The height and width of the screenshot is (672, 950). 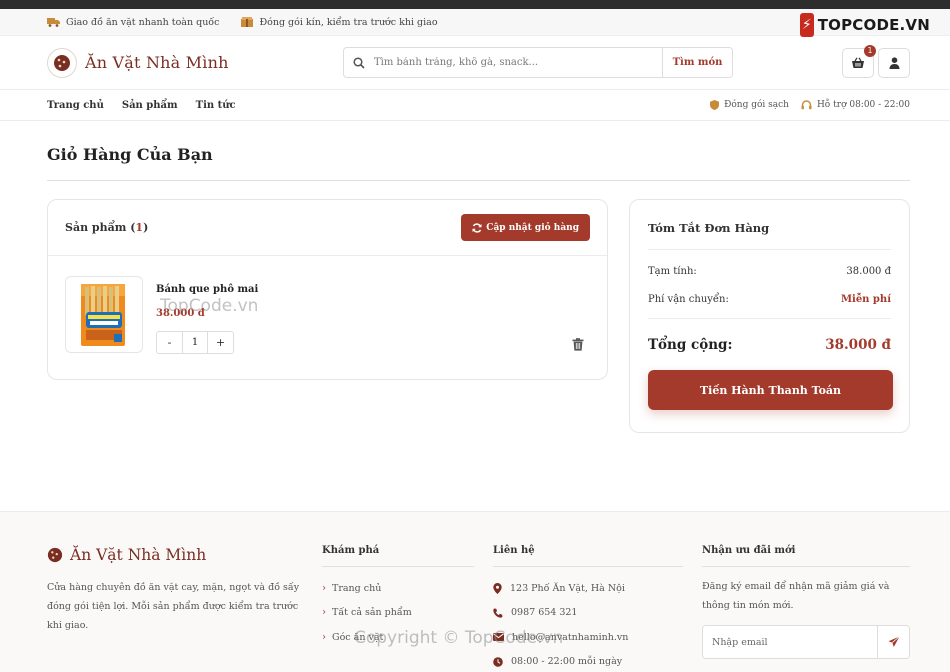 I want to click on checkout-button: Tiến Hành Thanh Toán, so click(x=770, y=390).